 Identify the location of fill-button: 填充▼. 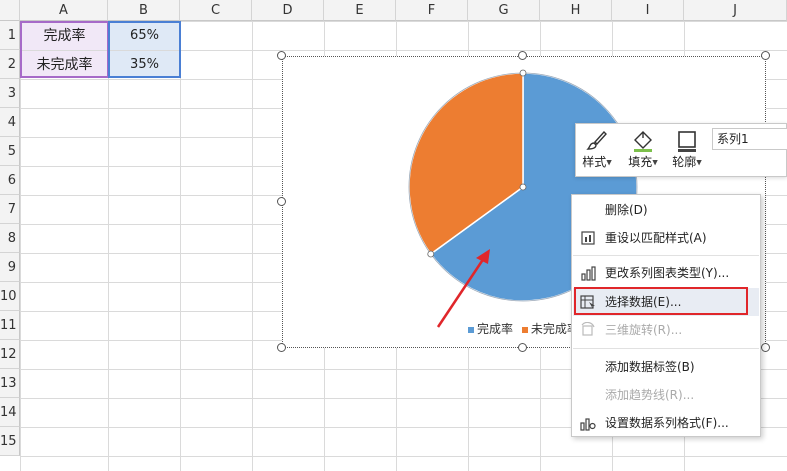
(643, 149).